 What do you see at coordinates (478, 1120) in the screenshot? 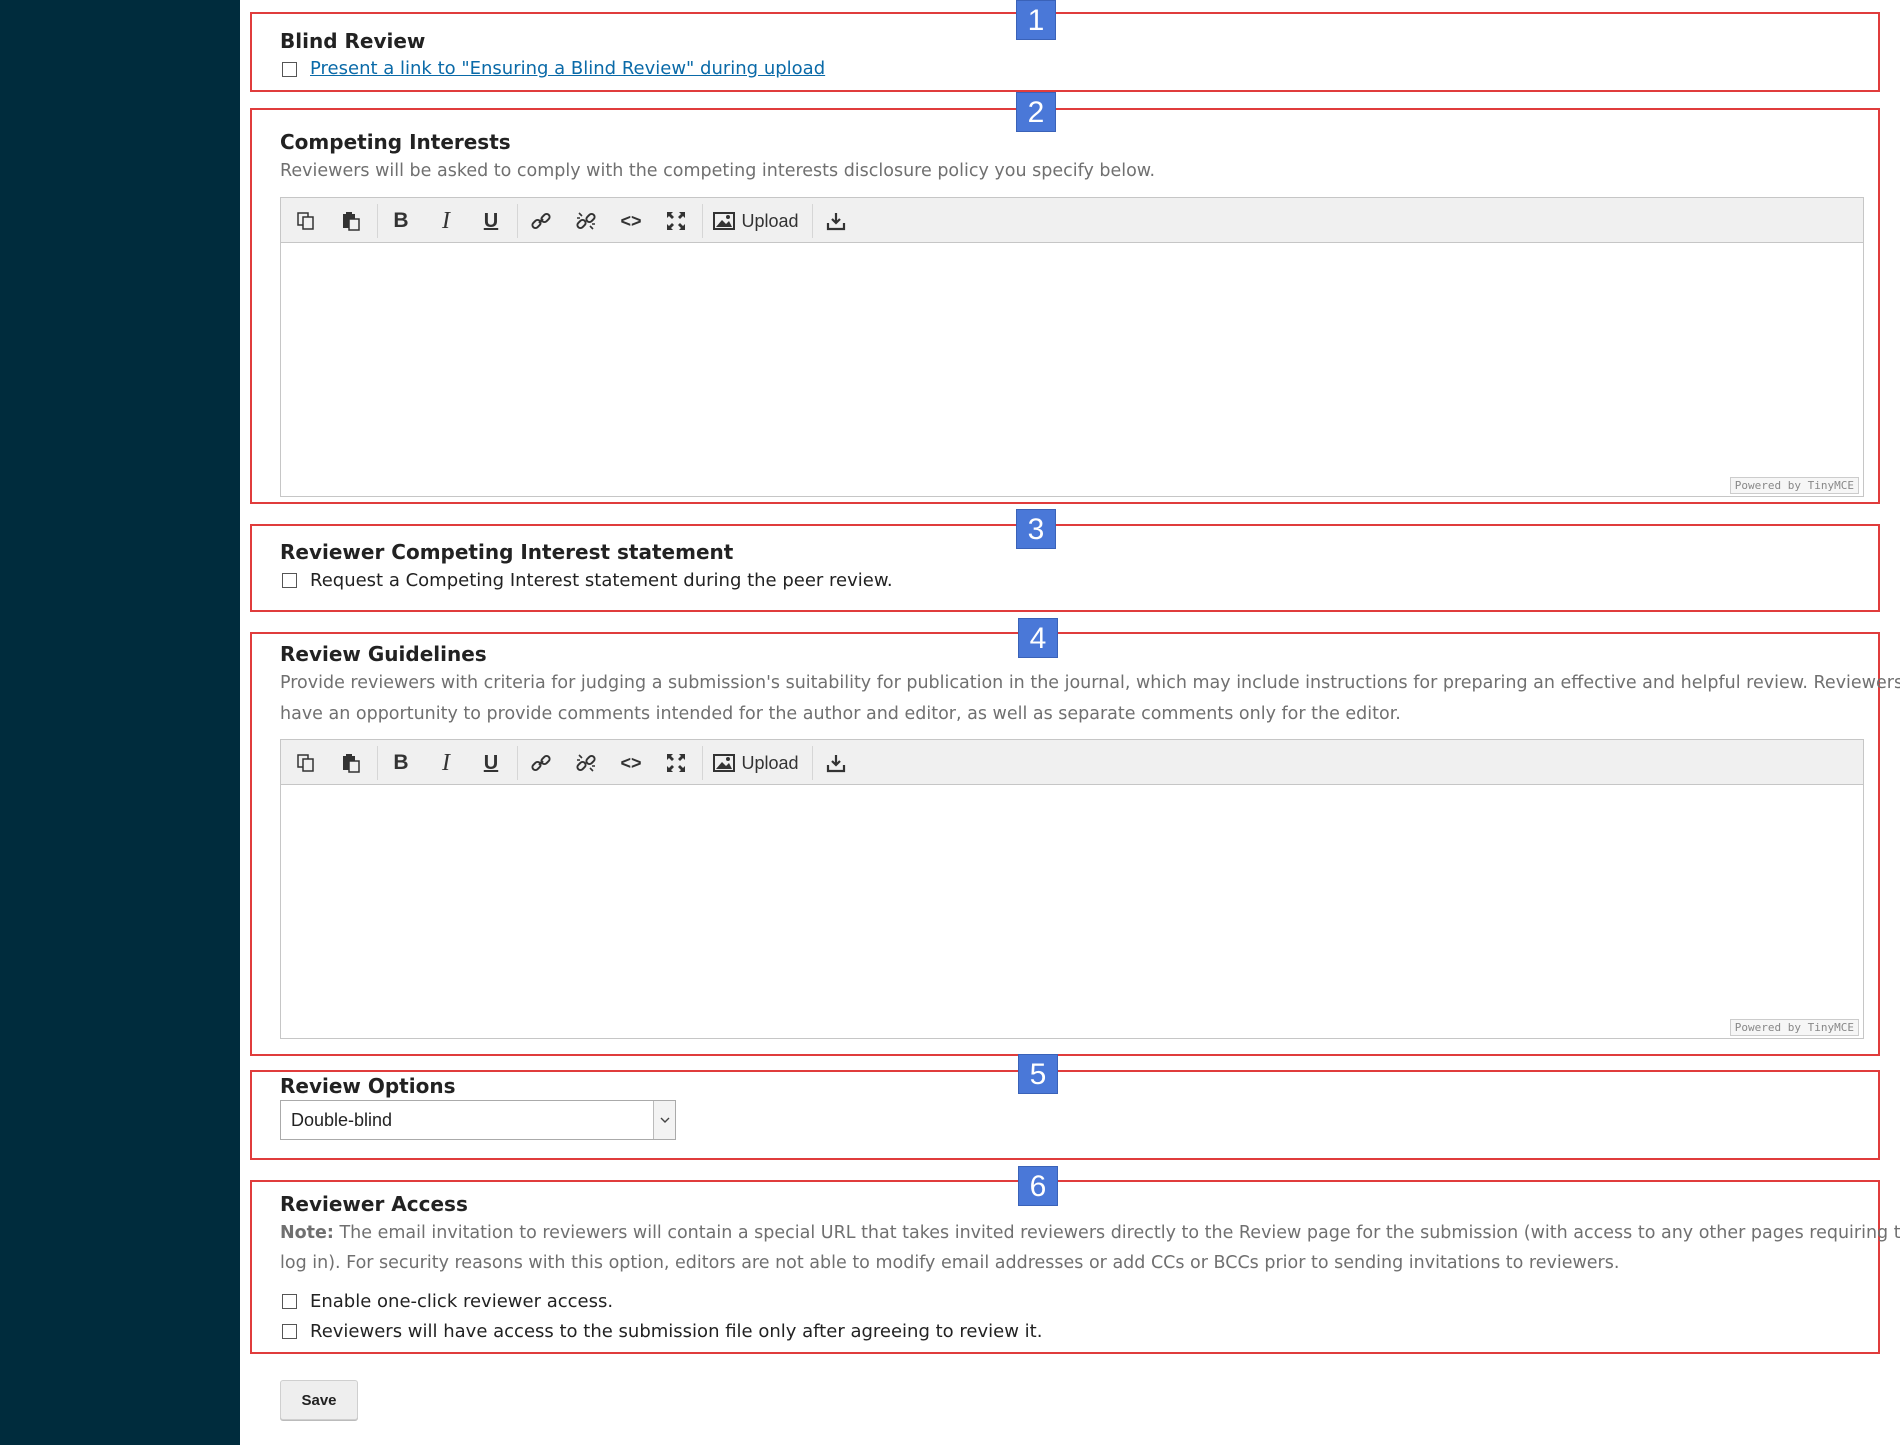
I see `review-options-select: Double-blind` at bounding box center [478, 1120].